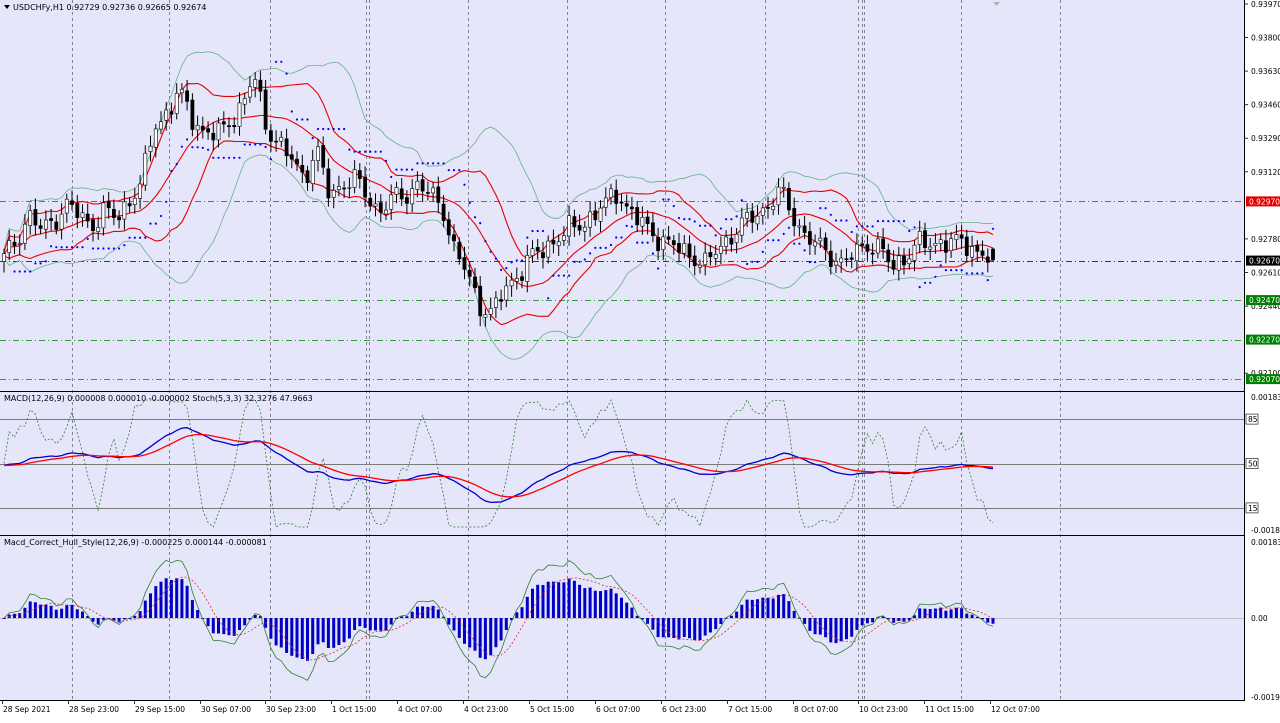 The image size is (1280, 723). What do you see at coordinates (1265, 38) in the screenshot?
I see `price-label: 0.93800` at bounding box center [1265, 38].